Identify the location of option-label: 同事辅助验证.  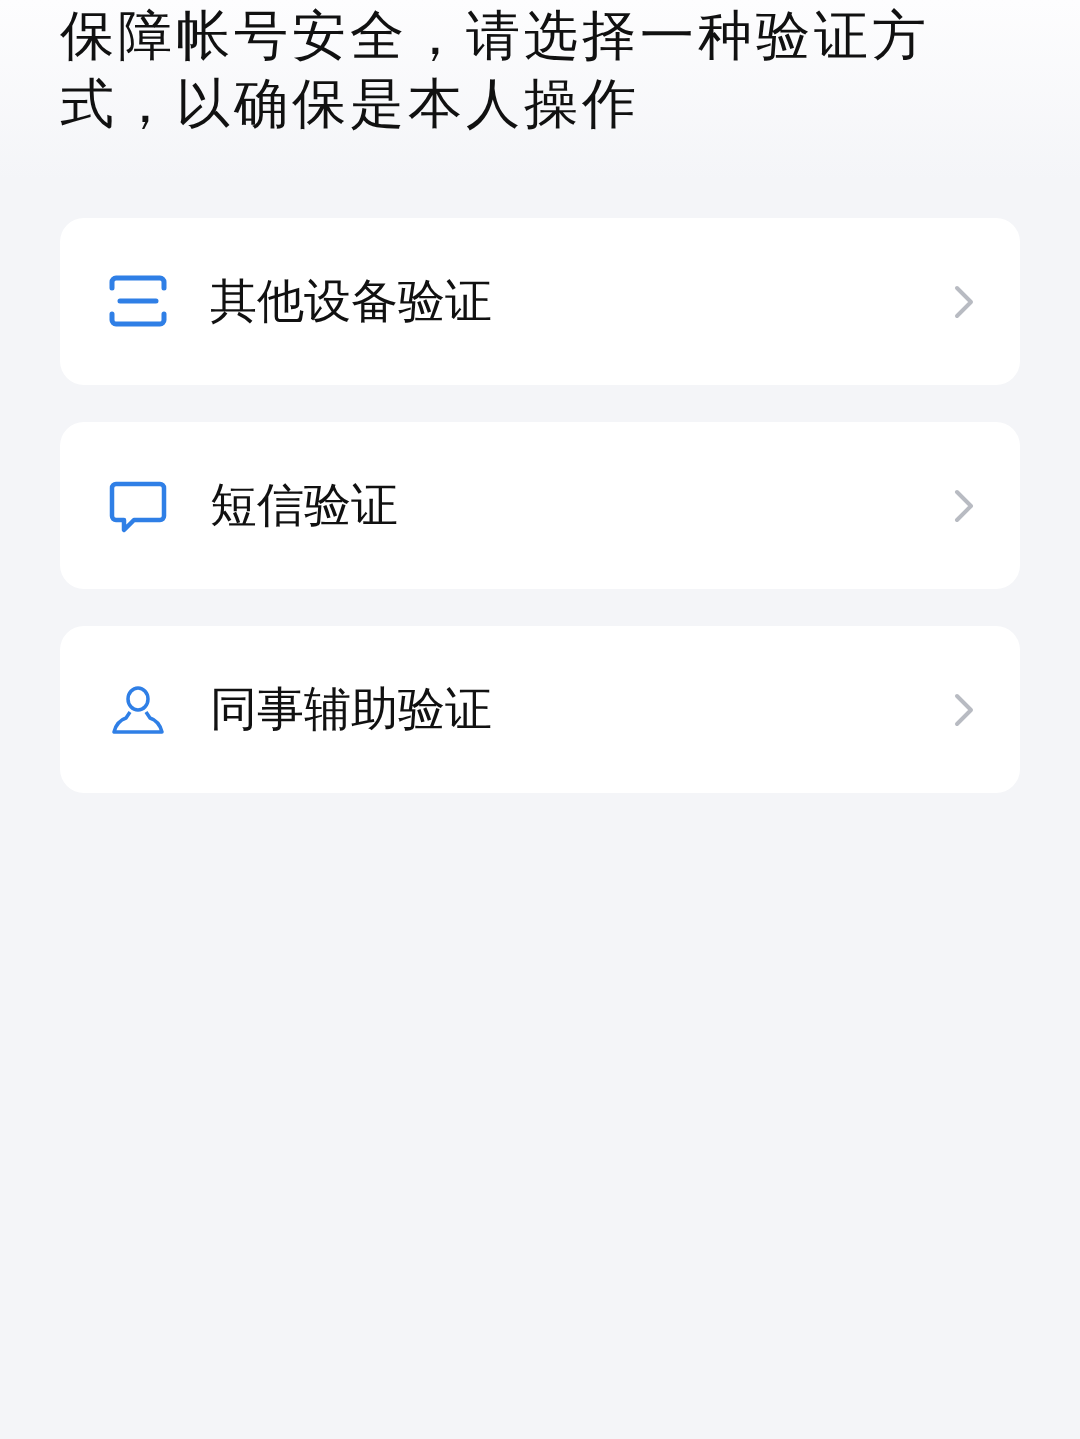
(351, 709).